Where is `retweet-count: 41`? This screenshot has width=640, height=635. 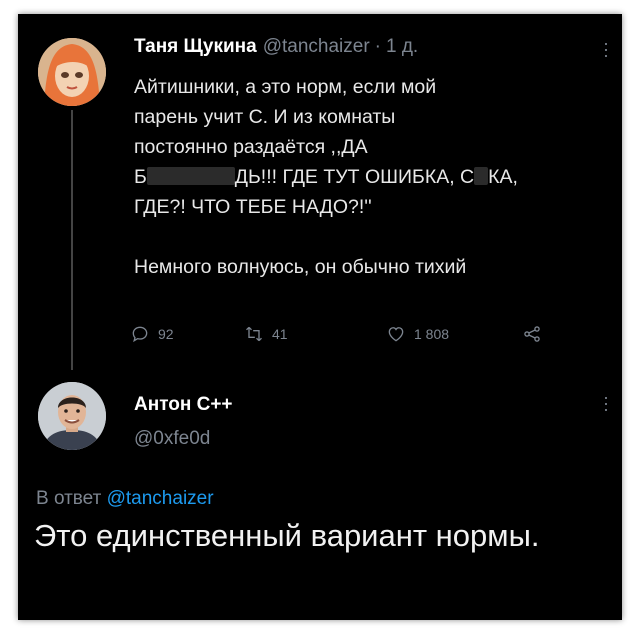
retweet-count: 41 is located at coordinates (280, 334).